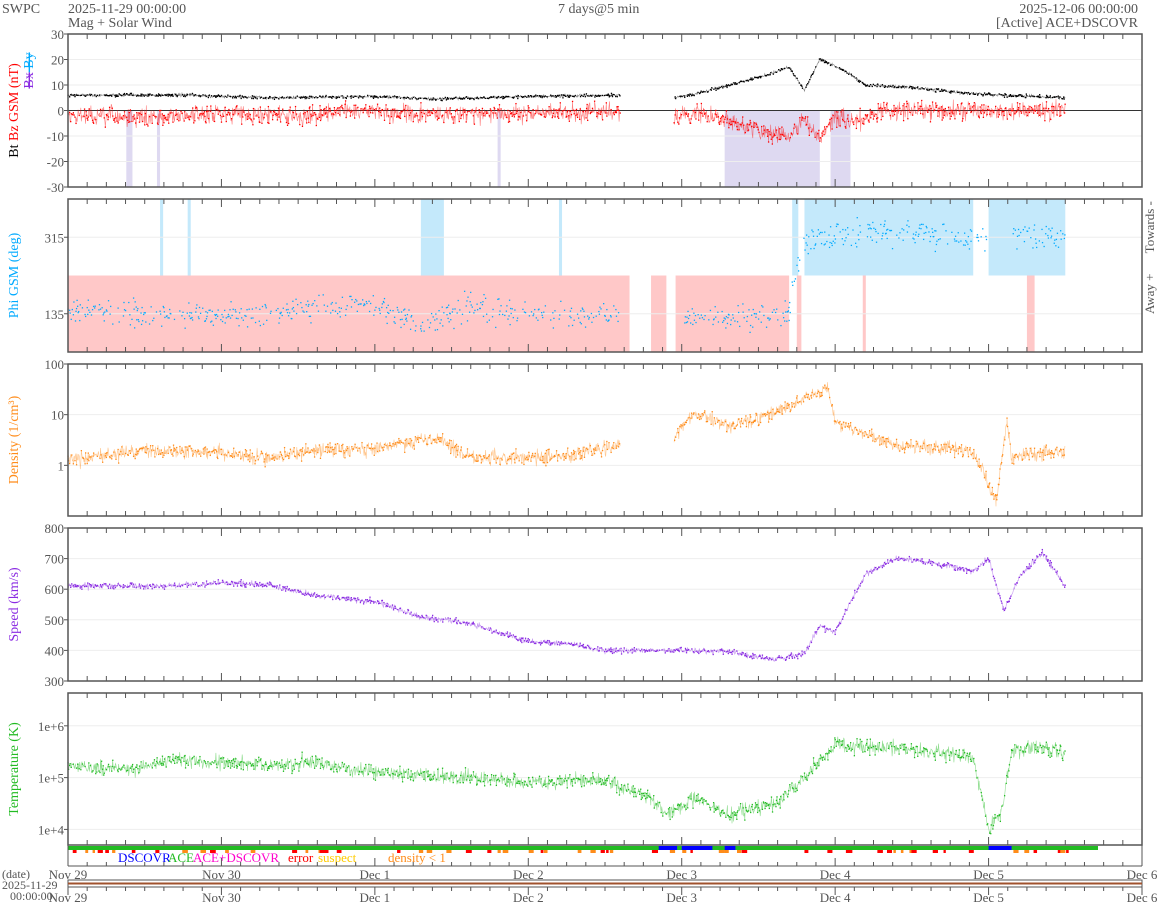  I want to click on series-speed-line, so click(566, 605).